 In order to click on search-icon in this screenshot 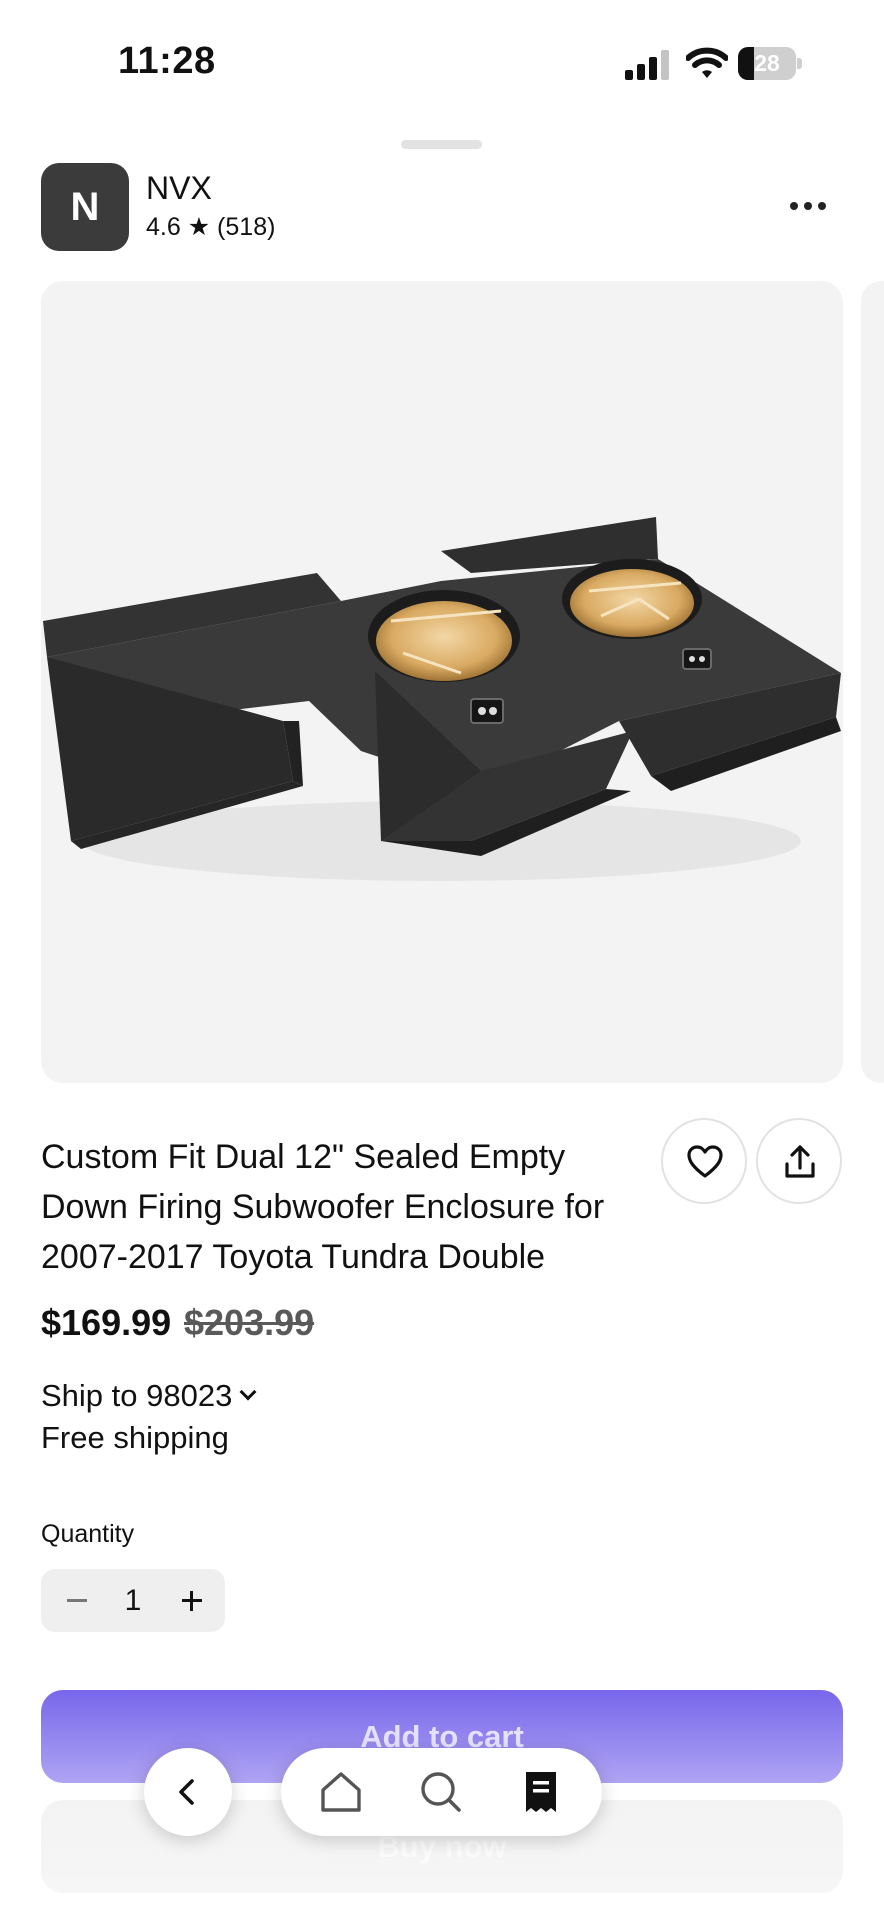, I will do `click(441, 1792)`.